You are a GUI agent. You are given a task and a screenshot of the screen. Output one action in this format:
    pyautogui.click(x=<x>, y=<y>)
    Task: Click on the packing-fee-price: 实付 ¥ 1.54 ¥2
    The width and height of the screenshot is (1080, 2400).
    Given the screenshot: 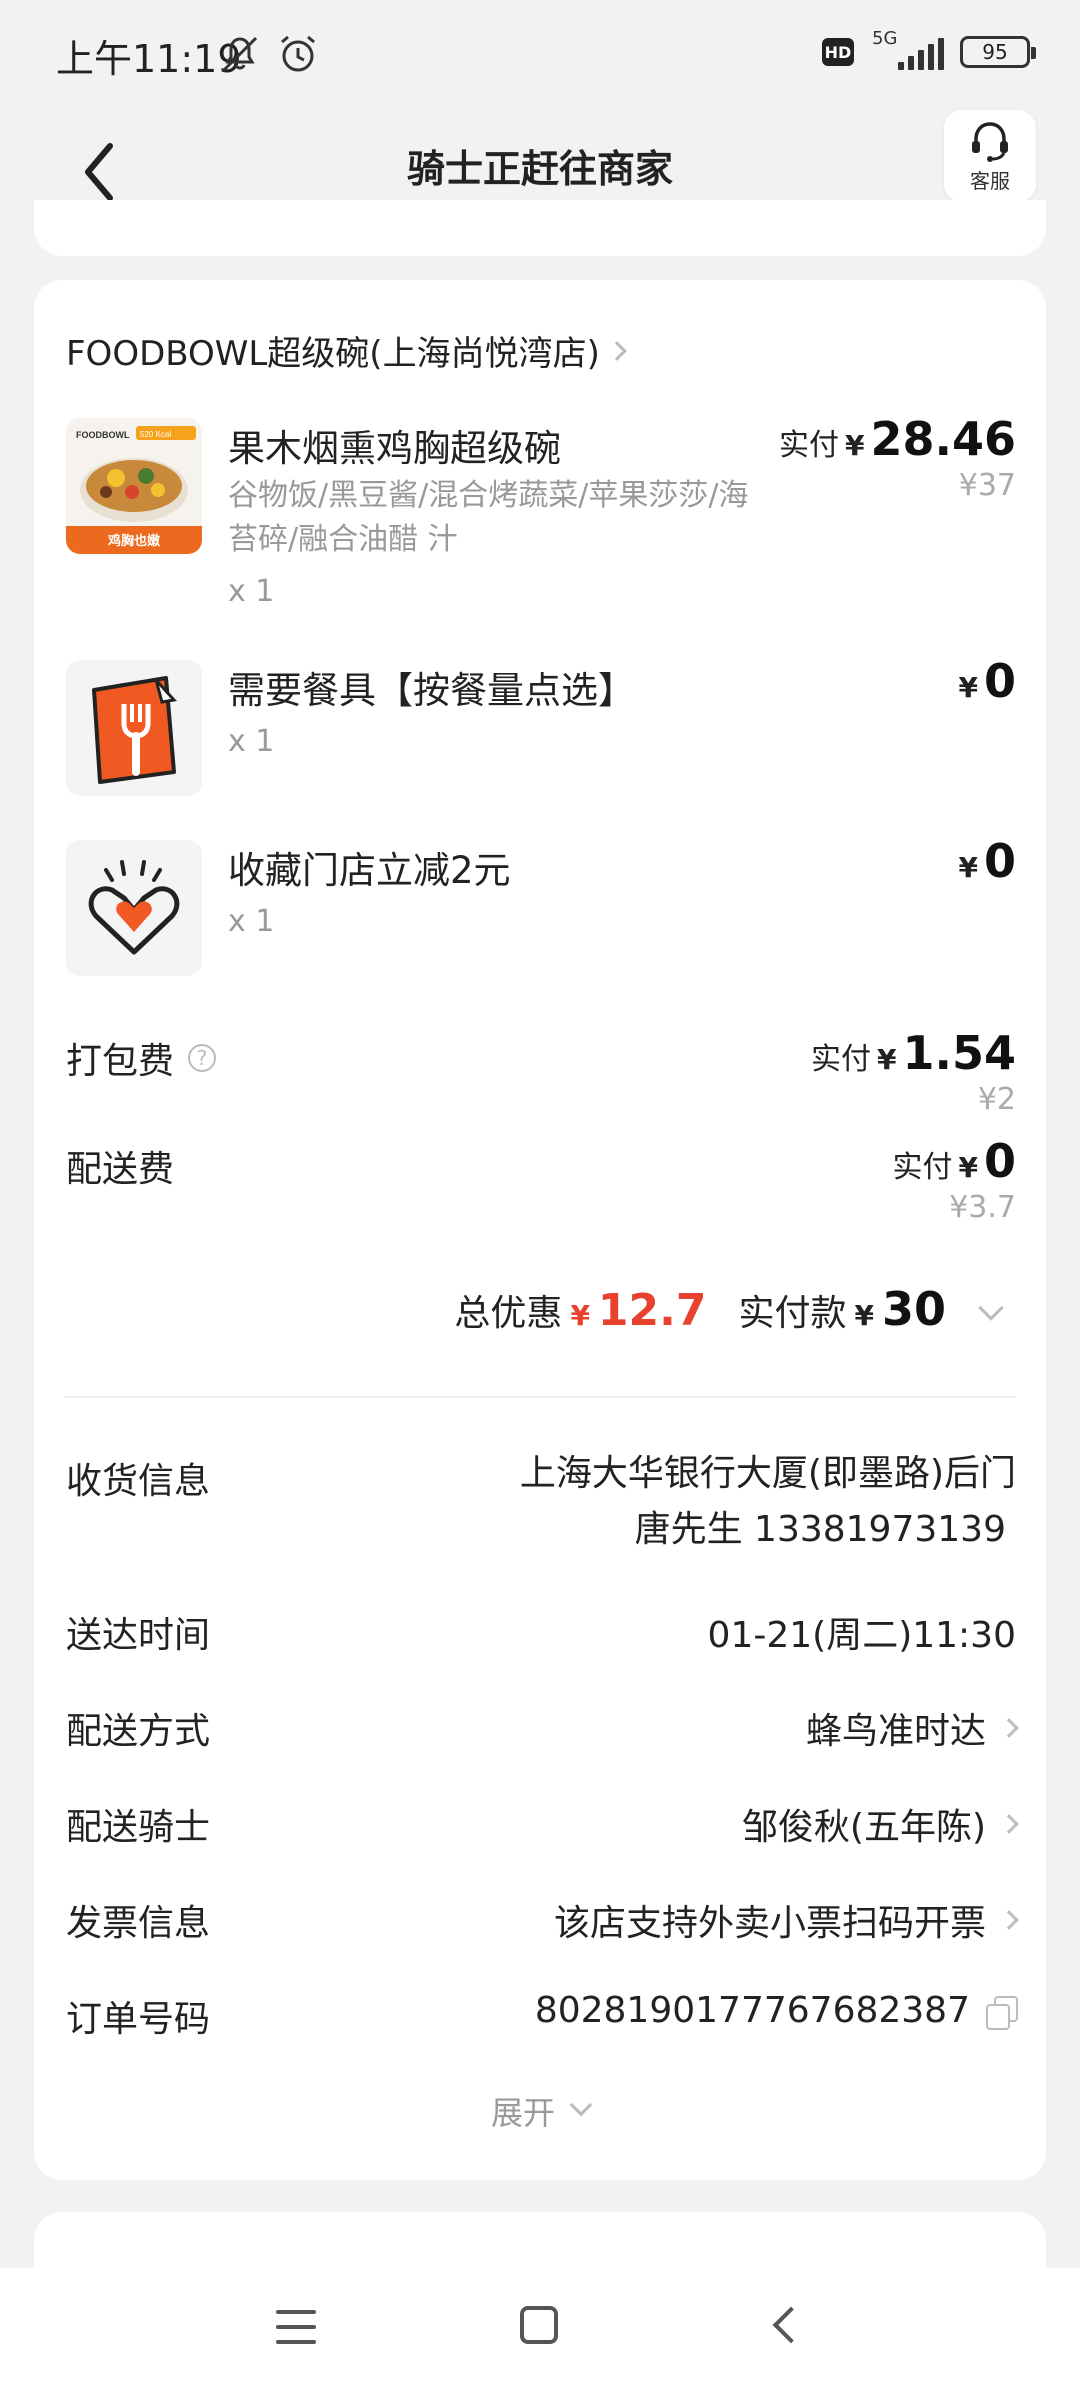 What is the action you would take?
    pyautogui.click(x=913, y=1071)
    